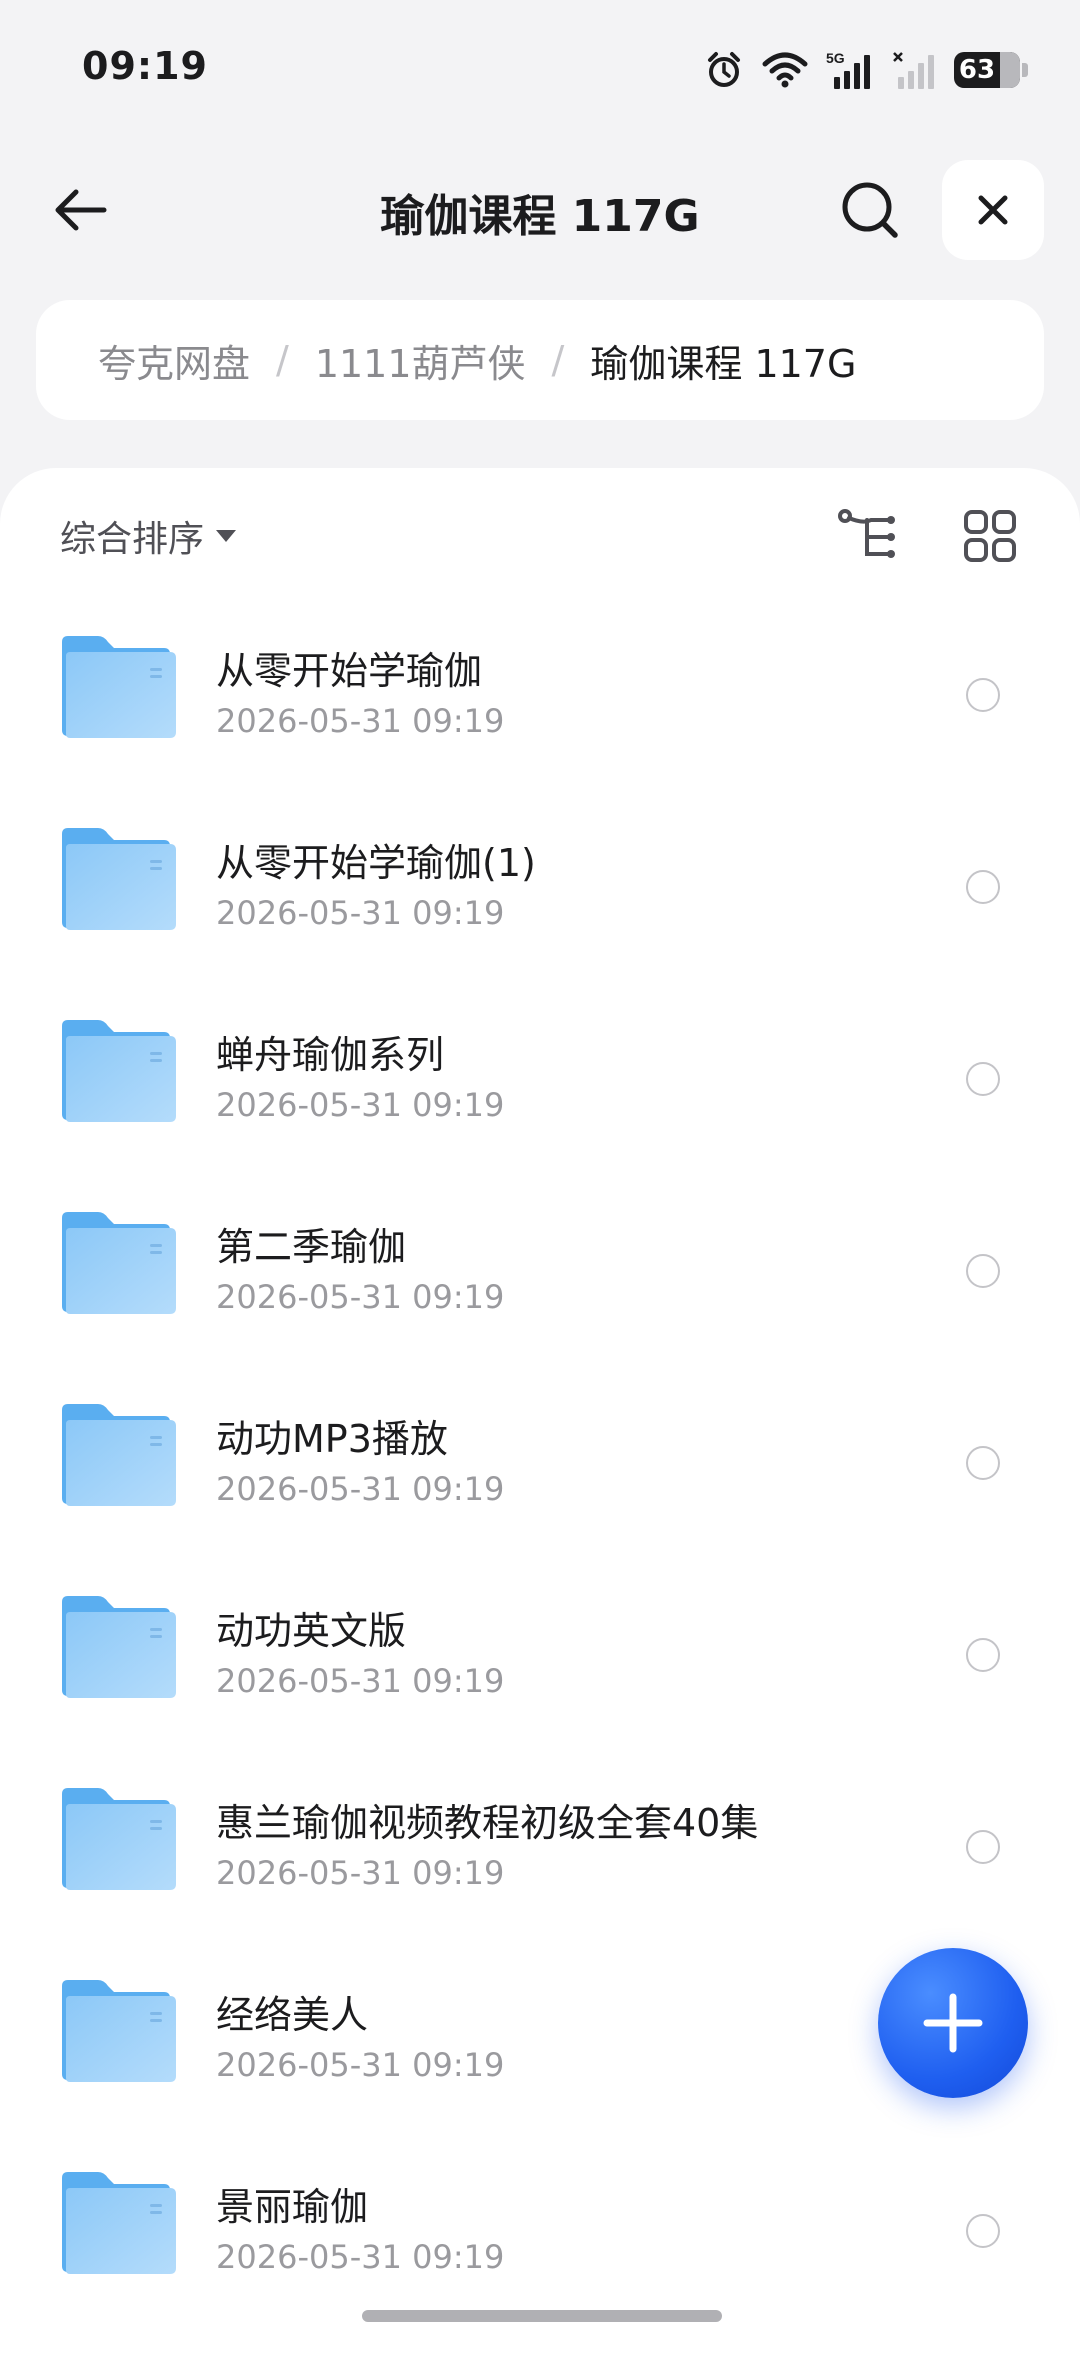 The image size is (1080, 2368). I want to click on status-bar: 09:19 5G 63, so click(540, 65).